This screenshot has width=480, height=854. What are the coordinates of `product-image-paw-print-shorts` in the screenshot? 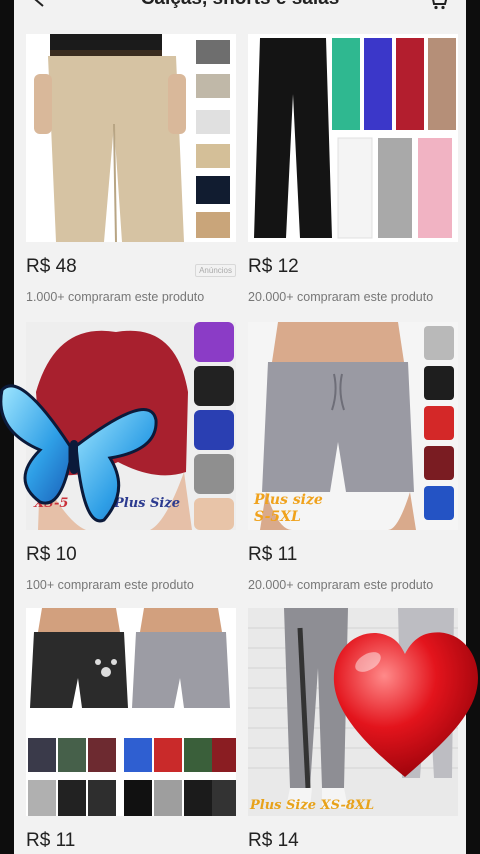 It's located at (131, 712).